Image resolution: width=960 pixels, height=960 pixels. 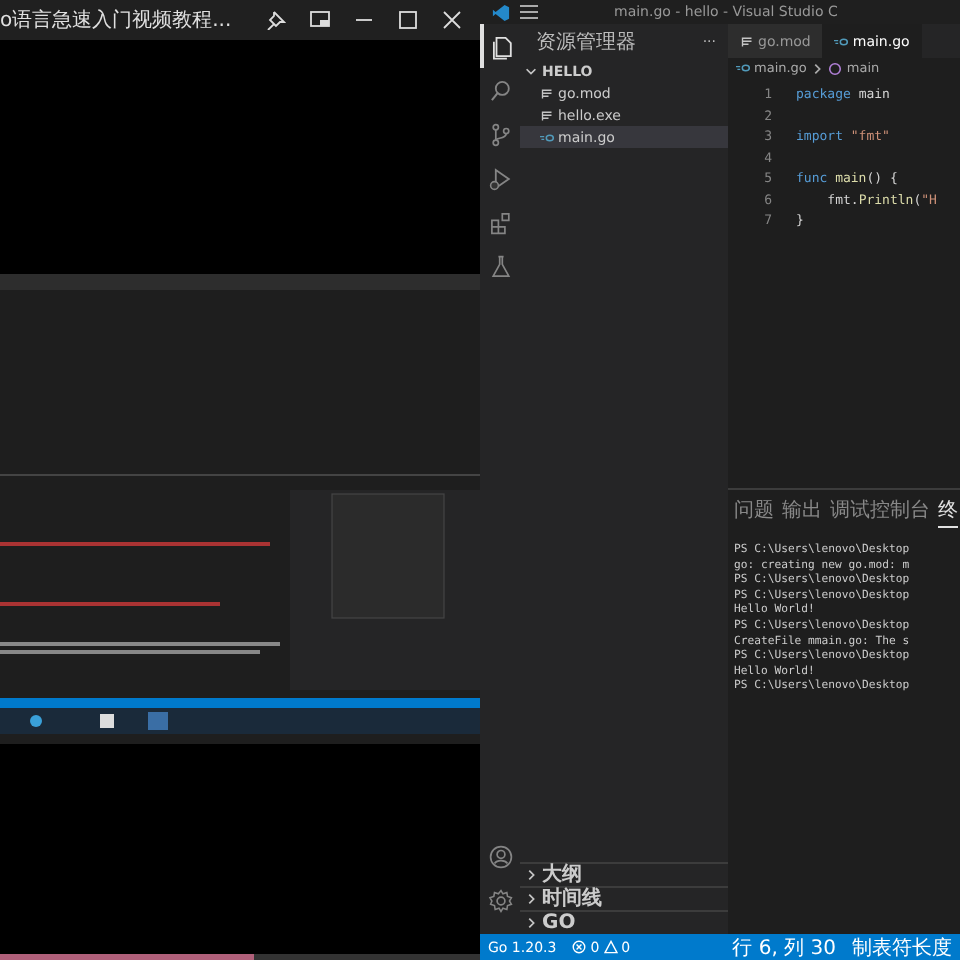 What do you see at coordinates (835, 68) in the screenshot?
I see `function-icon` at bounding box center [835, 68].